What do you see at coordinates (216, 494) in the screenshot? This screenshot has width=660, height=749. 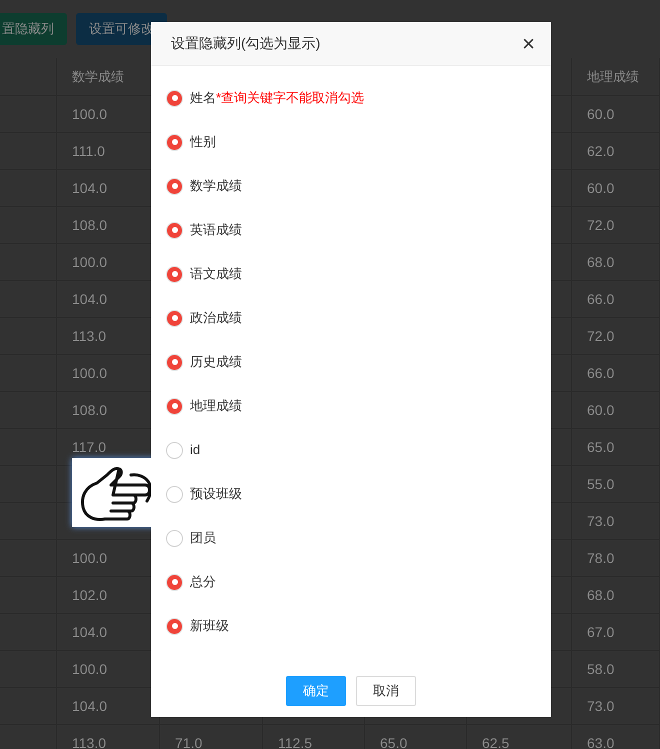 I see `option-label: 预设班级` at bounding box center [216, 494].